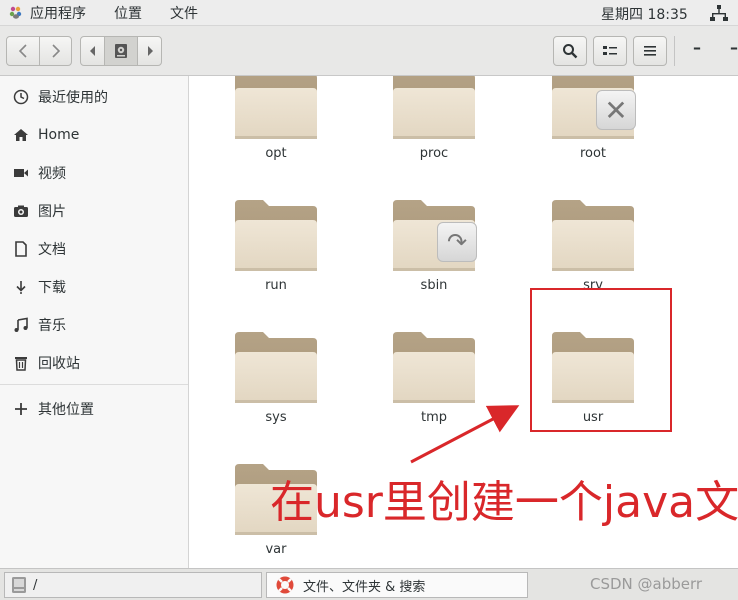 The image size is (738, 600). What do you see at coordinates (369, 51) in the screenshot?
I see `header-bar: – –` at bounding box center [369, 51].